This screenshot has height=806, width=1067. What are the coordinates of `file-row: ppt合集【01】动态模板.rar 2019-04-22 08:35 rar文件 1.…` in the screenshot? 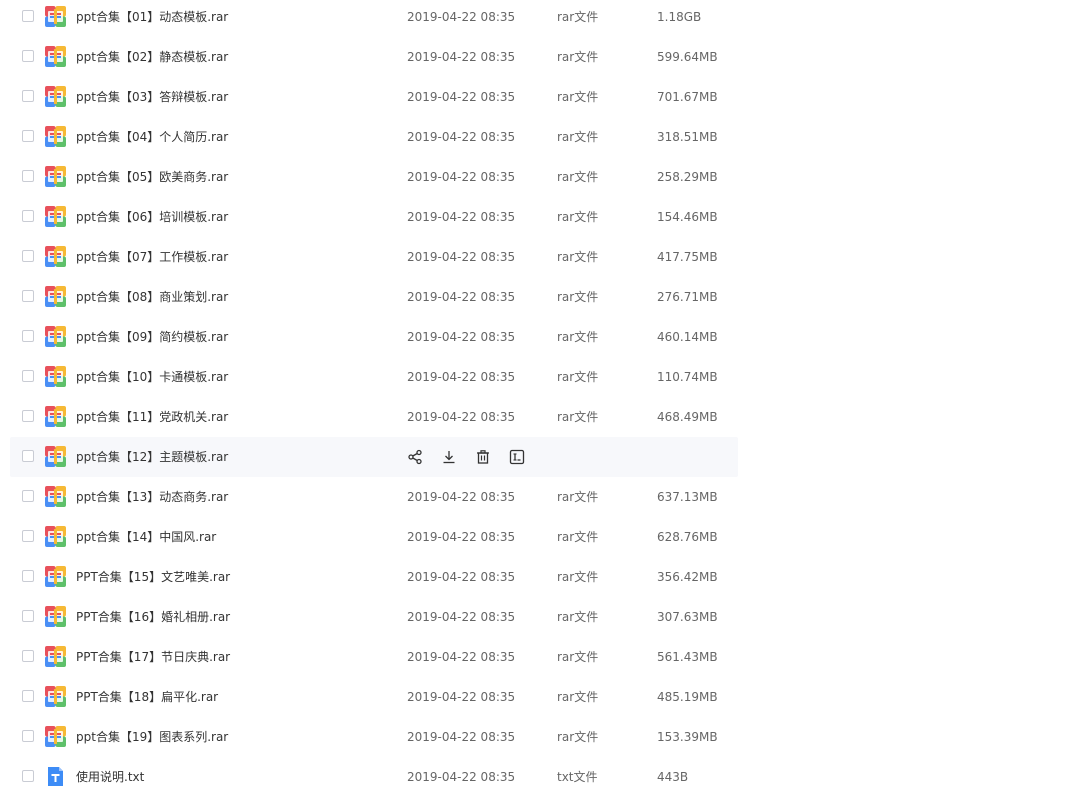 It's located at (374, 18).